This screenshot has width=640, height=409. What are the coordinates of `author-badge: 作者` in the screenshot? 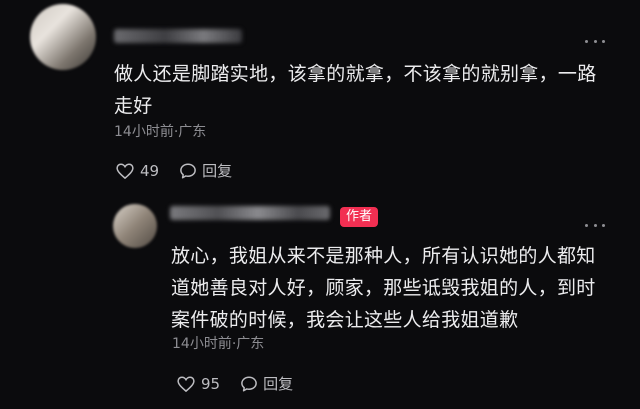 It's located at (359, 217).